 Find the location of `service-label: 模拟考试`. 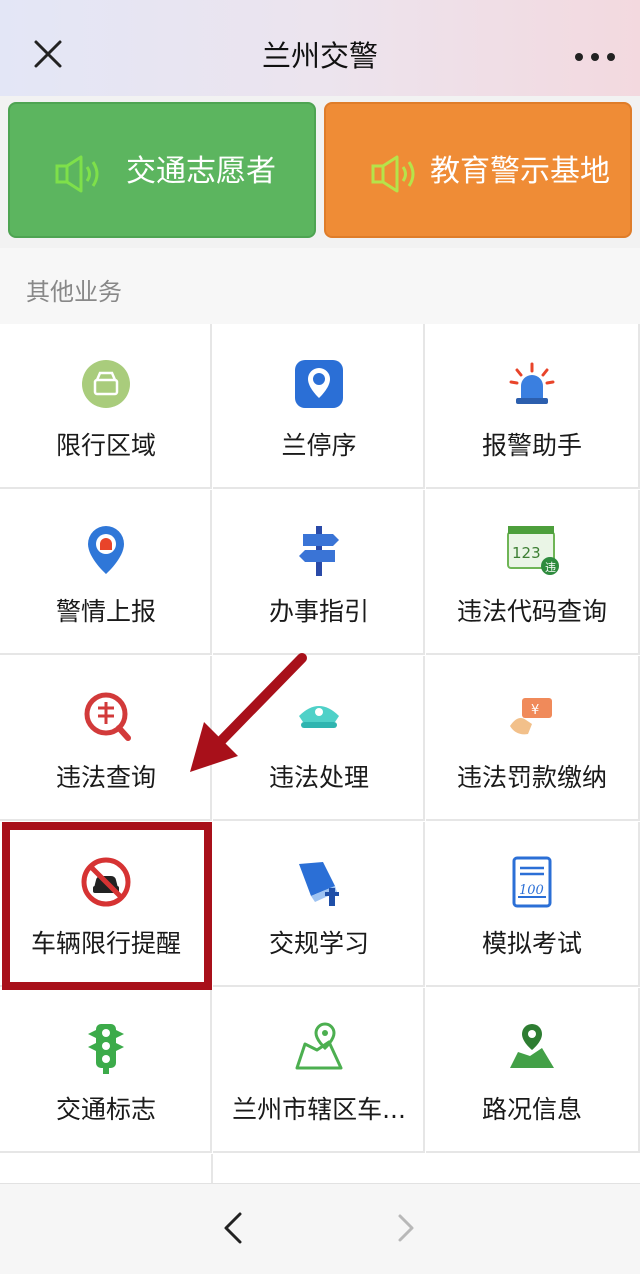

service-label: 模拟考试 is located at coordinates (531, 943).